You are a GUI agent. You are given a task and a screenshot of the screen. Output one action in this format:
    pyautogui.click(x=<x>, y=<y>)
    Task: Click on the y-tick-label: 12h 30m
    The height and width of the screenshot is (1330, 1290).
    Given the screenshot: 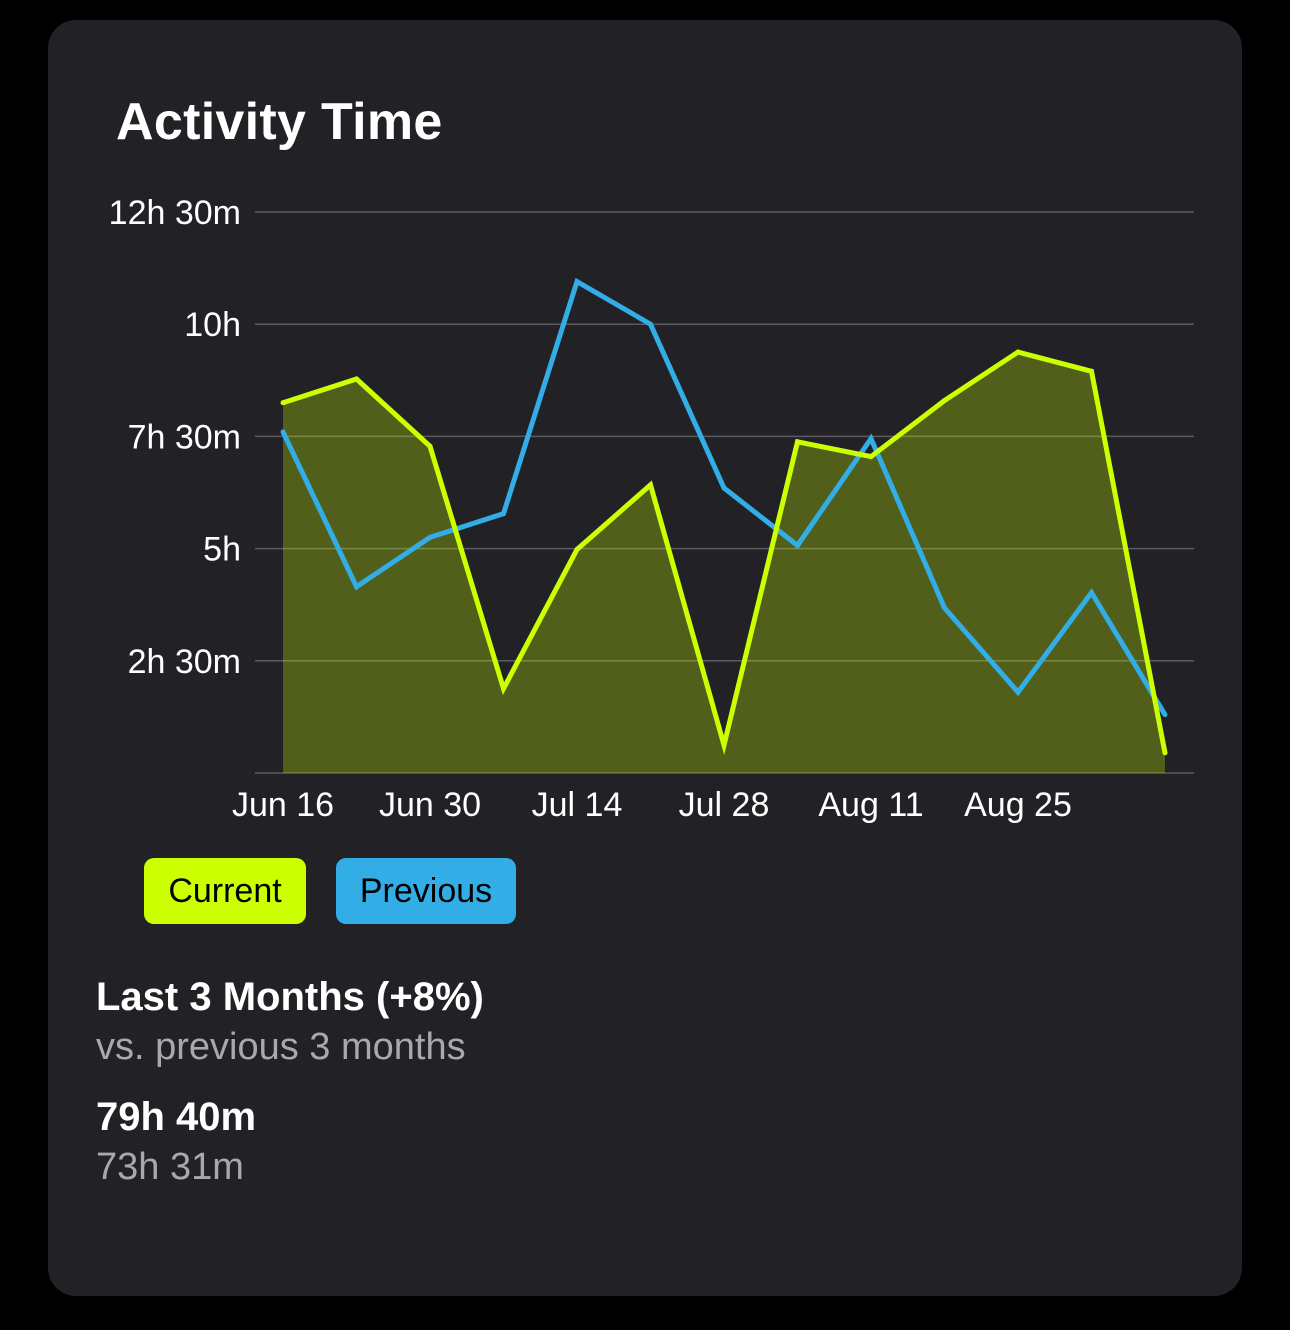 What is the action you would take?
    pyautogui.click(x=175, y=213)
    